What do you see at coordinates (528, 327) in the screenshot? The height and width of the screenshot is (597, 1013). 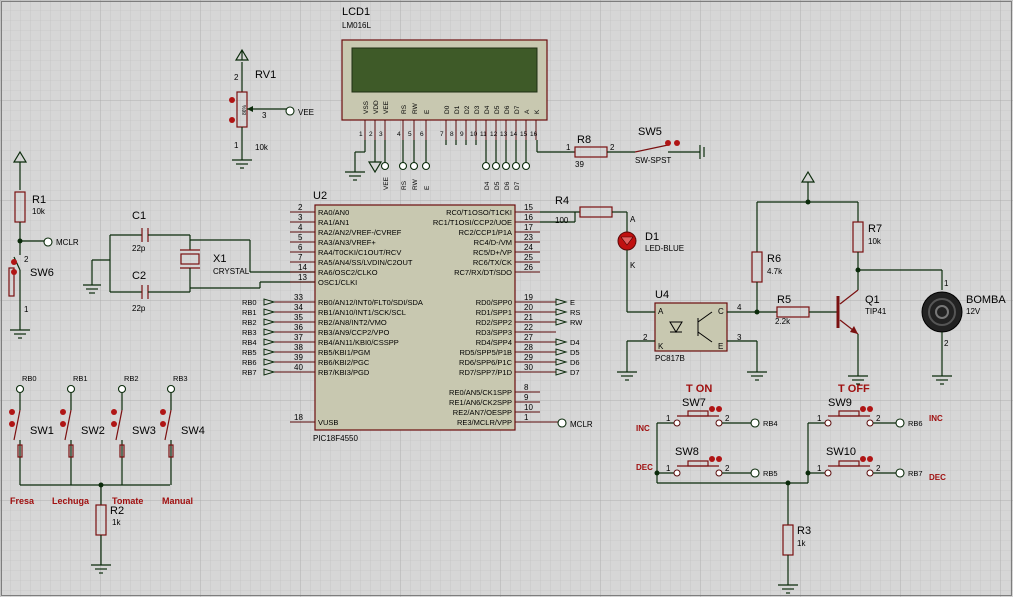 I see `u2-pin-number: 22` at bounding box center [528, 327].